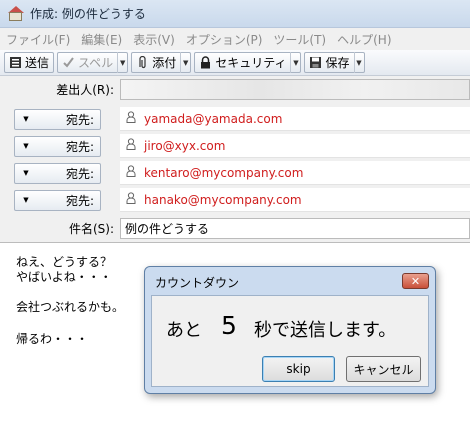 This screenshot has width=470, height=422. I want to click on menu-tools: ツール(T), so click(299, 39).